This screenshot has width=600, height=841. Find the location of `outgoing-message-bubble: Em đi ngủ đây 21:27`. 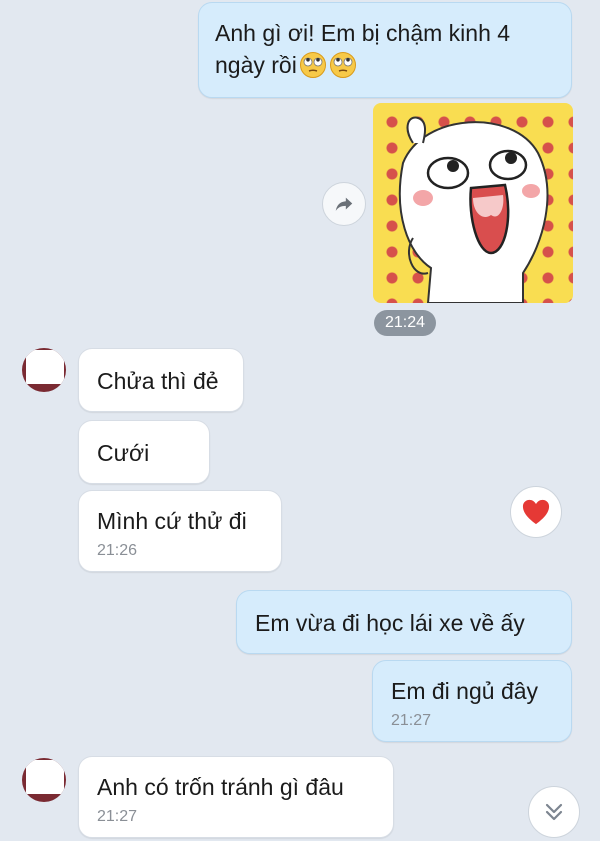

outgoing-message-bubble: Em đi ngủ đây 21:27 is located at coordinates (472, 701).